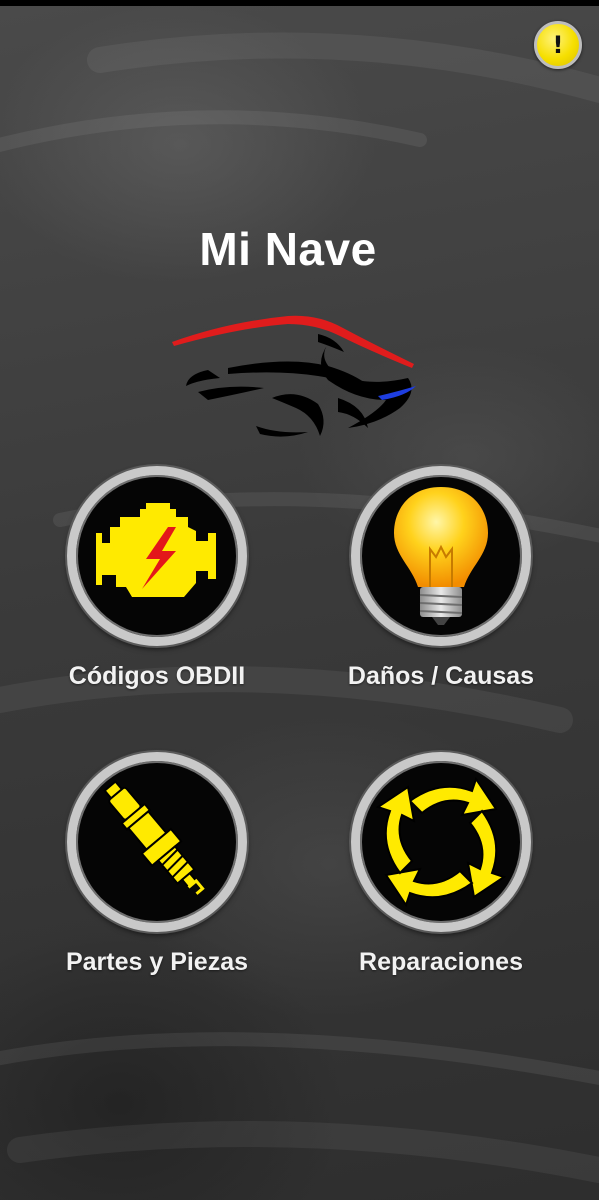 The height and width of the screenshot is (1200, 599). What do you see at coordinates (441, 676) in the screenshot?
I see `menu-item-label: Daños / Causas` at bounding box center [441, 676].